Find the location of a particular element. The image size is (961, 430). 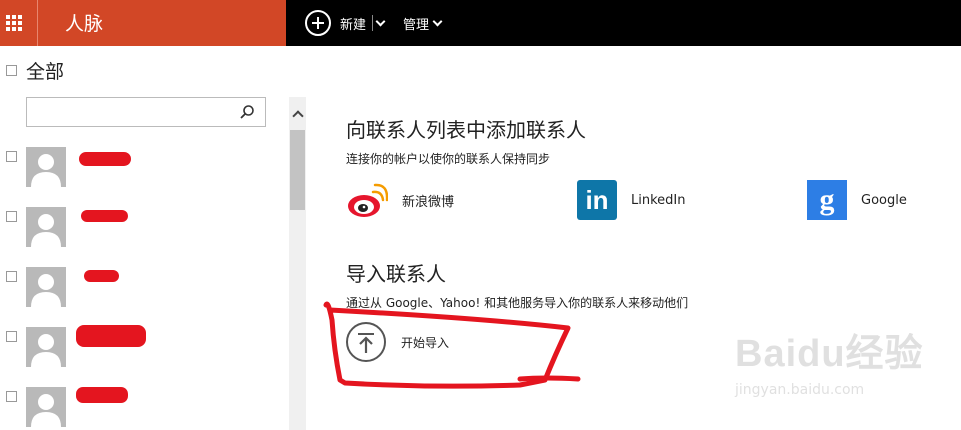

service-linkedin: in LinkedIn is located at coordinates (631, 200).